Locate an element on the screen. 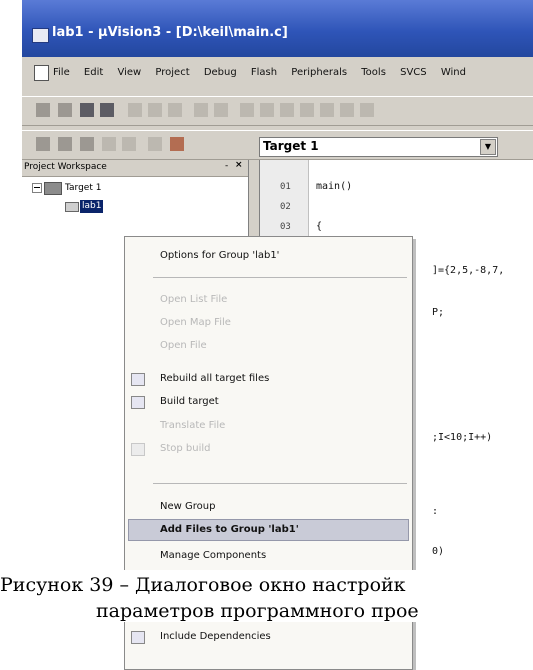  menu-item-new-group: New Group is located at coordinates (187, 506).